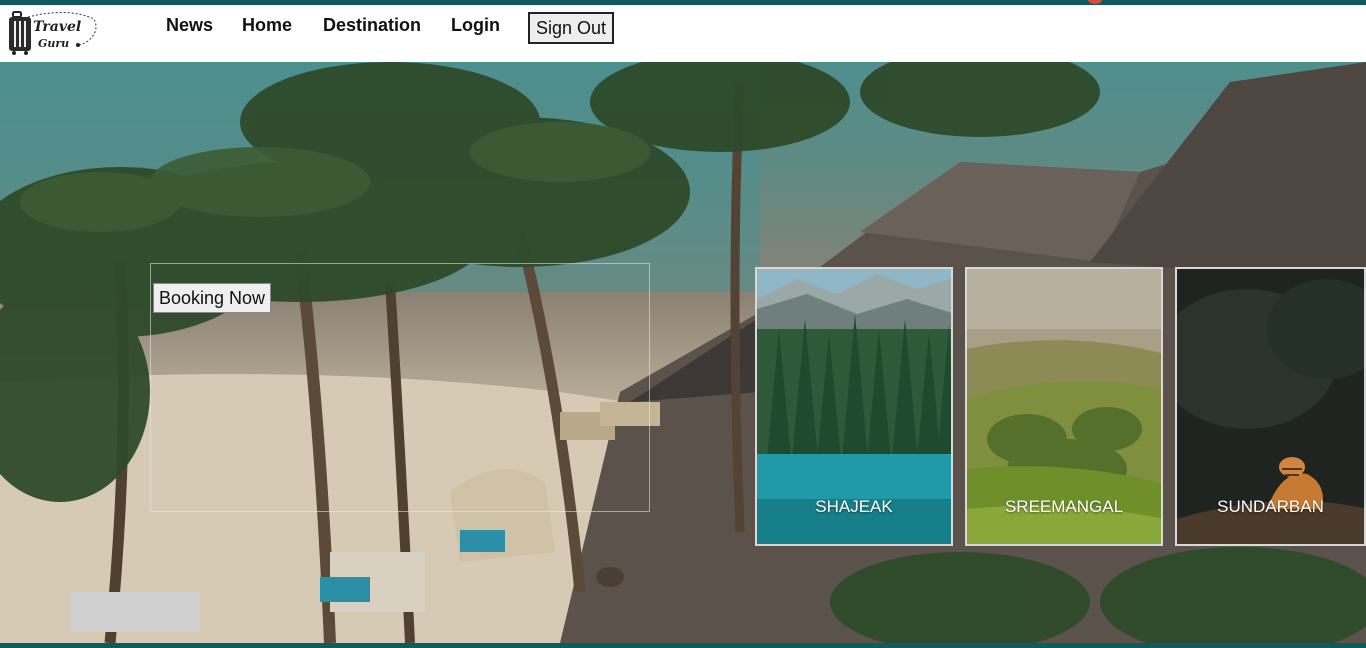  I want to click on nav-login: Login, so click(475, 25).